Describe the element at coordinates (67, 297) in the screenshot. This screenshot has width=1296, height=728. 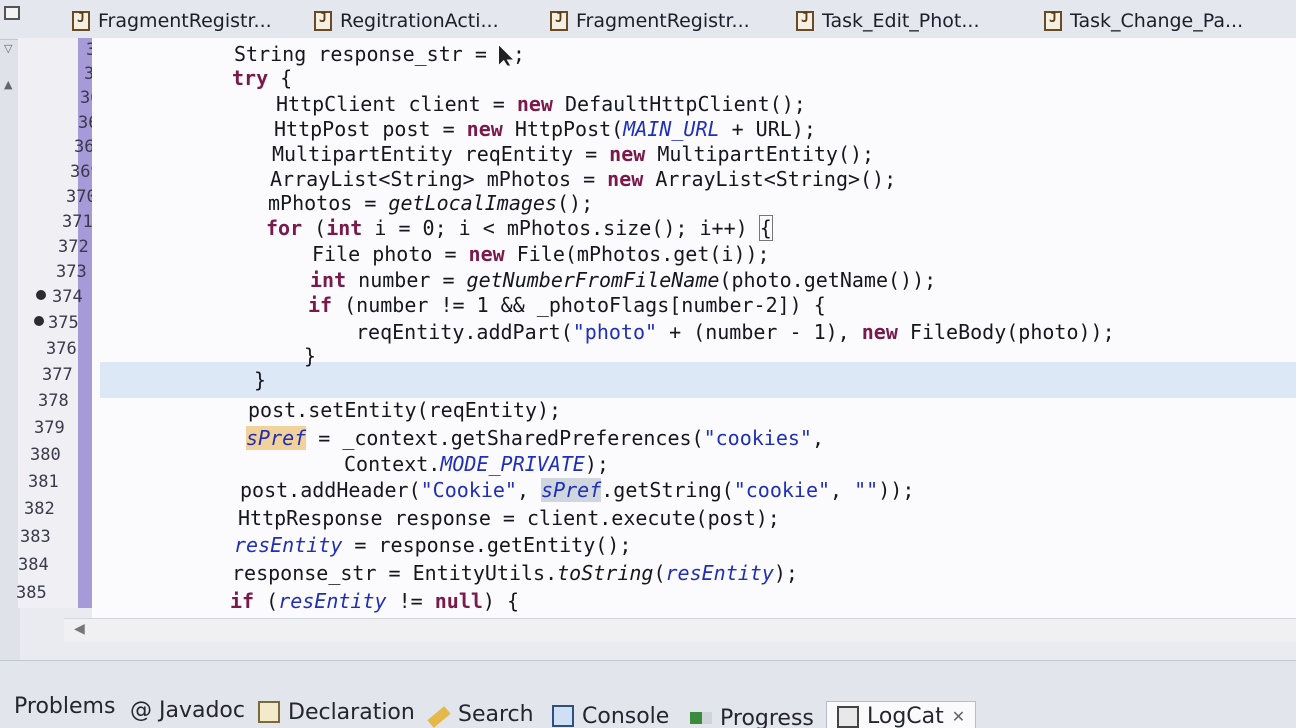
I see `line-number: 374` at that location.